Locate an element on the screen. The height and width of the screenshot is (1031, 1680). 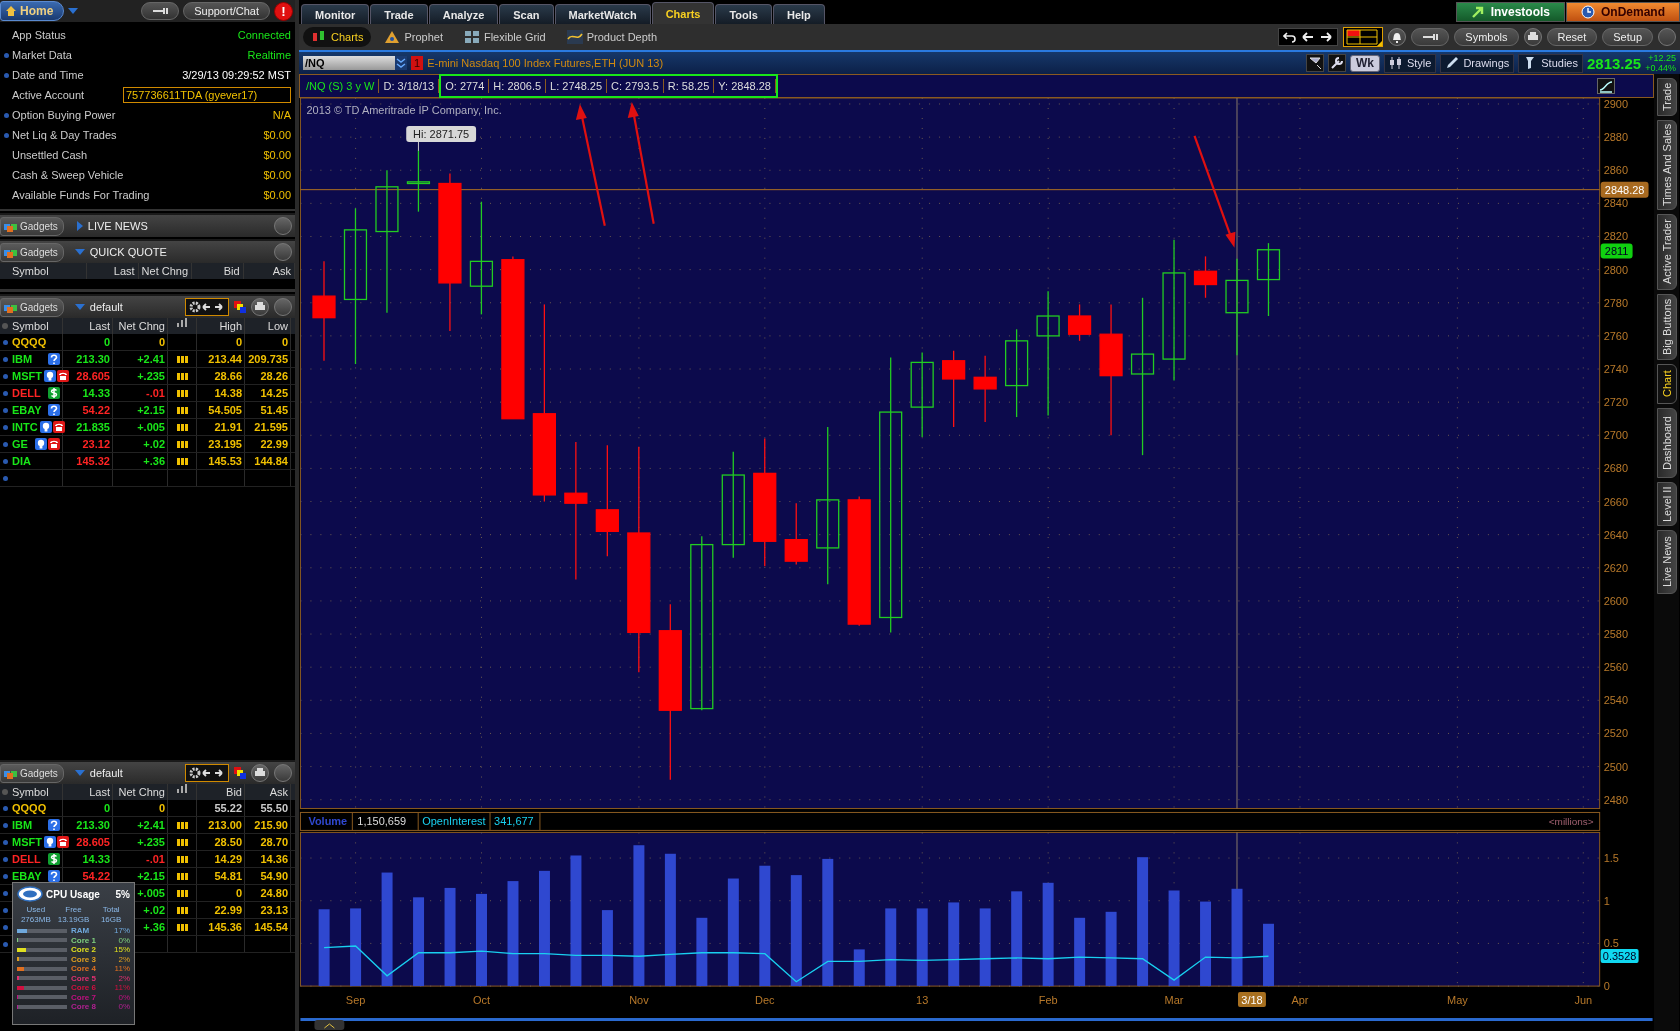
undo-icon is located at coordinates (1290, 37).